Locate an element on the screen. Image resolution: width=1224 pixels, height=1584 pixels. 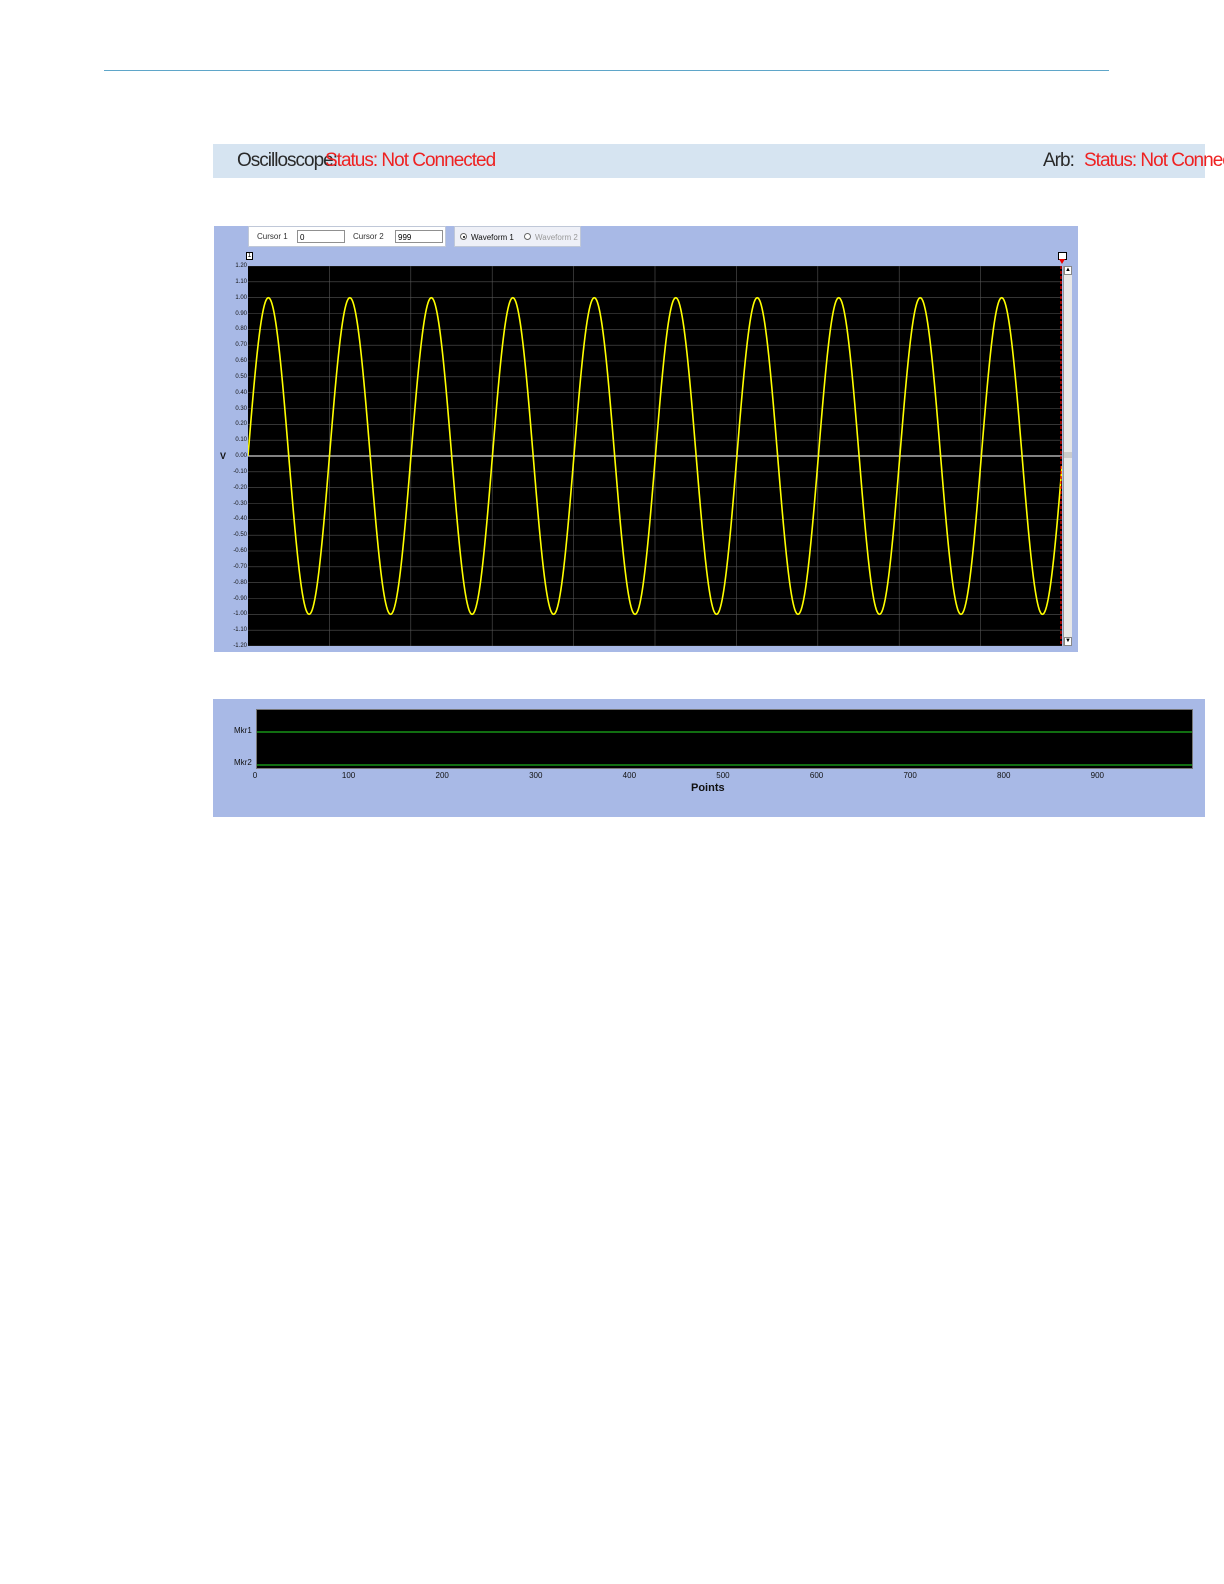
x-tick-label: 900 is located at coordinates (1097, 775).